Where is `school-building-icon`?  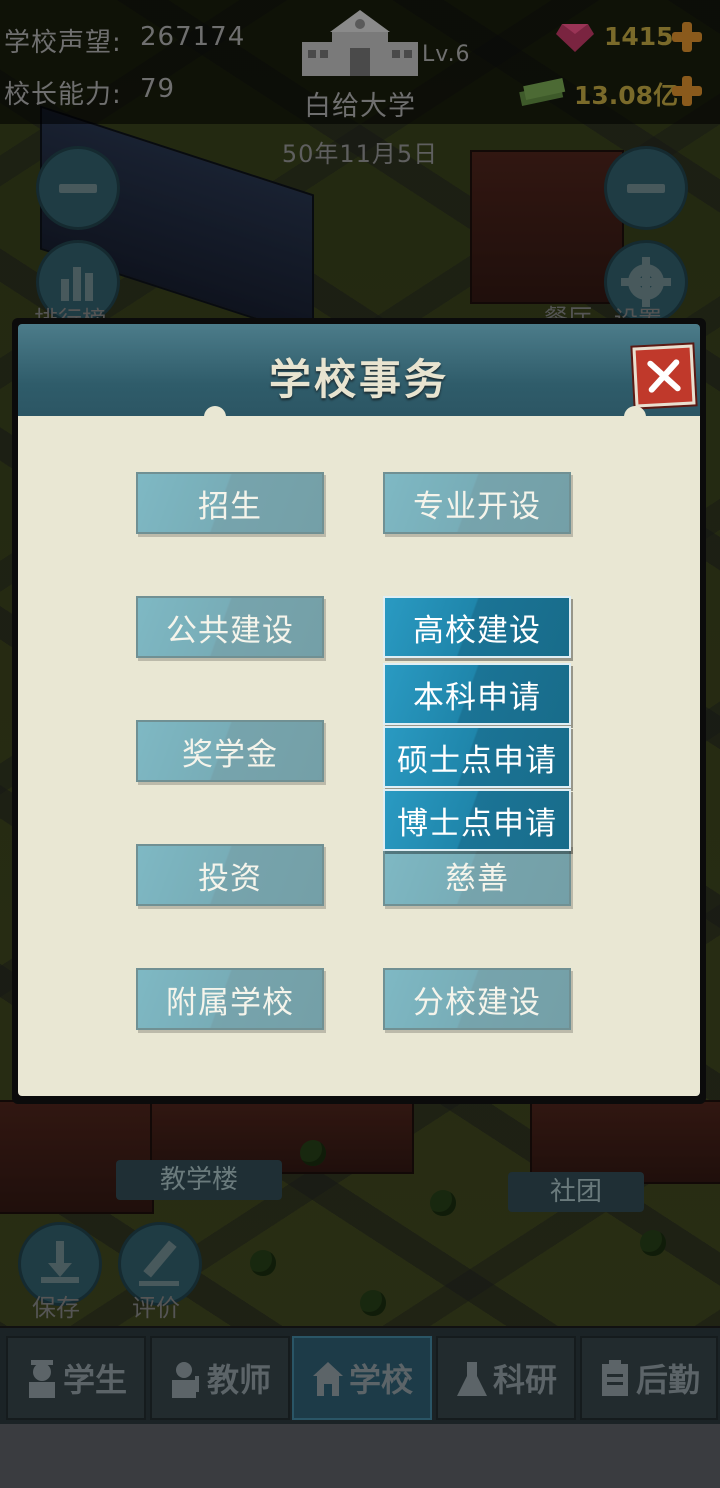 school-building-icon is located at coordinates (360, 43).